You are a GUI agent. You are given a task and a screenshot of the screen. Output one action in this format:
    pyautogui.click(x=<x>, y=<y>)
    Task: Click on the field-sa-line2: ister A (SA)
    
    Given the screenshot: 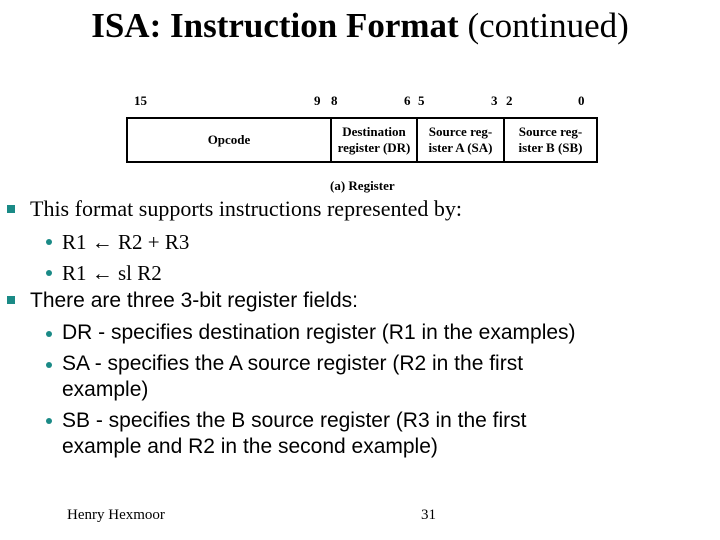 What is the action you would take?
    pyautogui.click(x=460, y=147)
    